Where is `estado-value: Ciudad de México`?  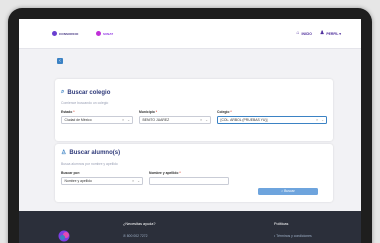
estado-value: Ciudad de México is located at coordinates (78, 120).